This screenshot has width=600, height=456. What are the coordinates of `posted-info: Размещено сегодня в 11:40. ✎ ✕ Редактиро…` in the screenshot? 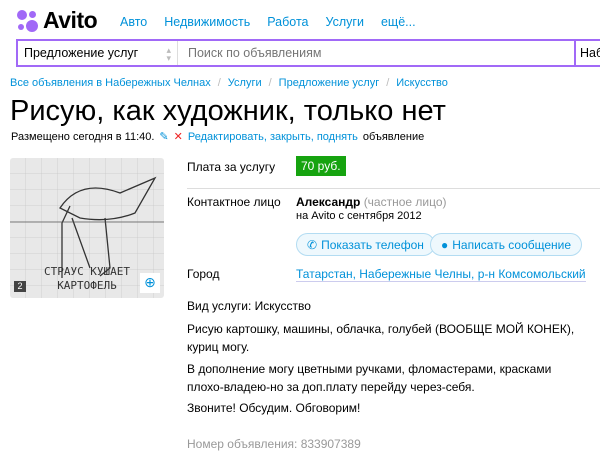 It's located at (218, 137).